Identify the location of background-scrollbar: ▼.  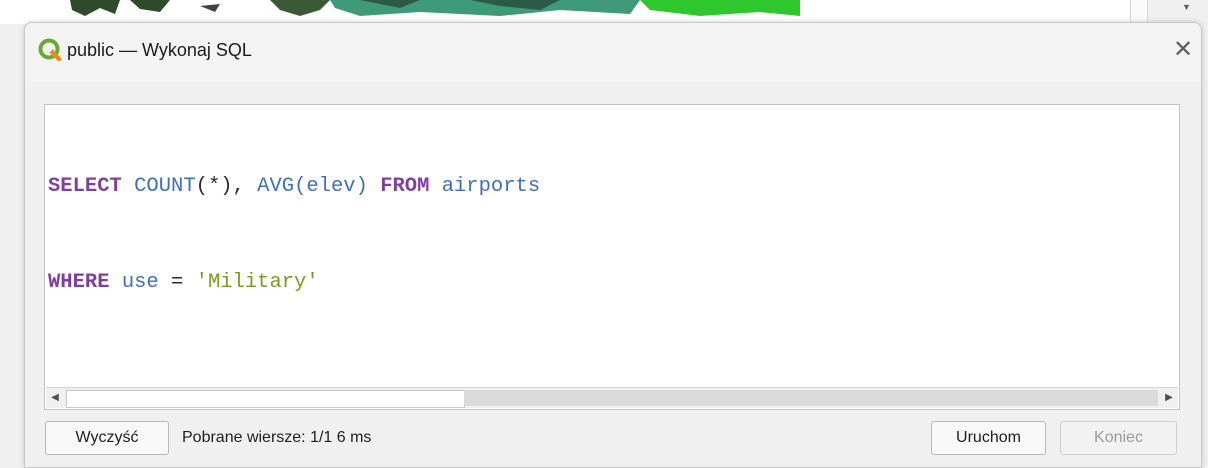
(1169, 12).